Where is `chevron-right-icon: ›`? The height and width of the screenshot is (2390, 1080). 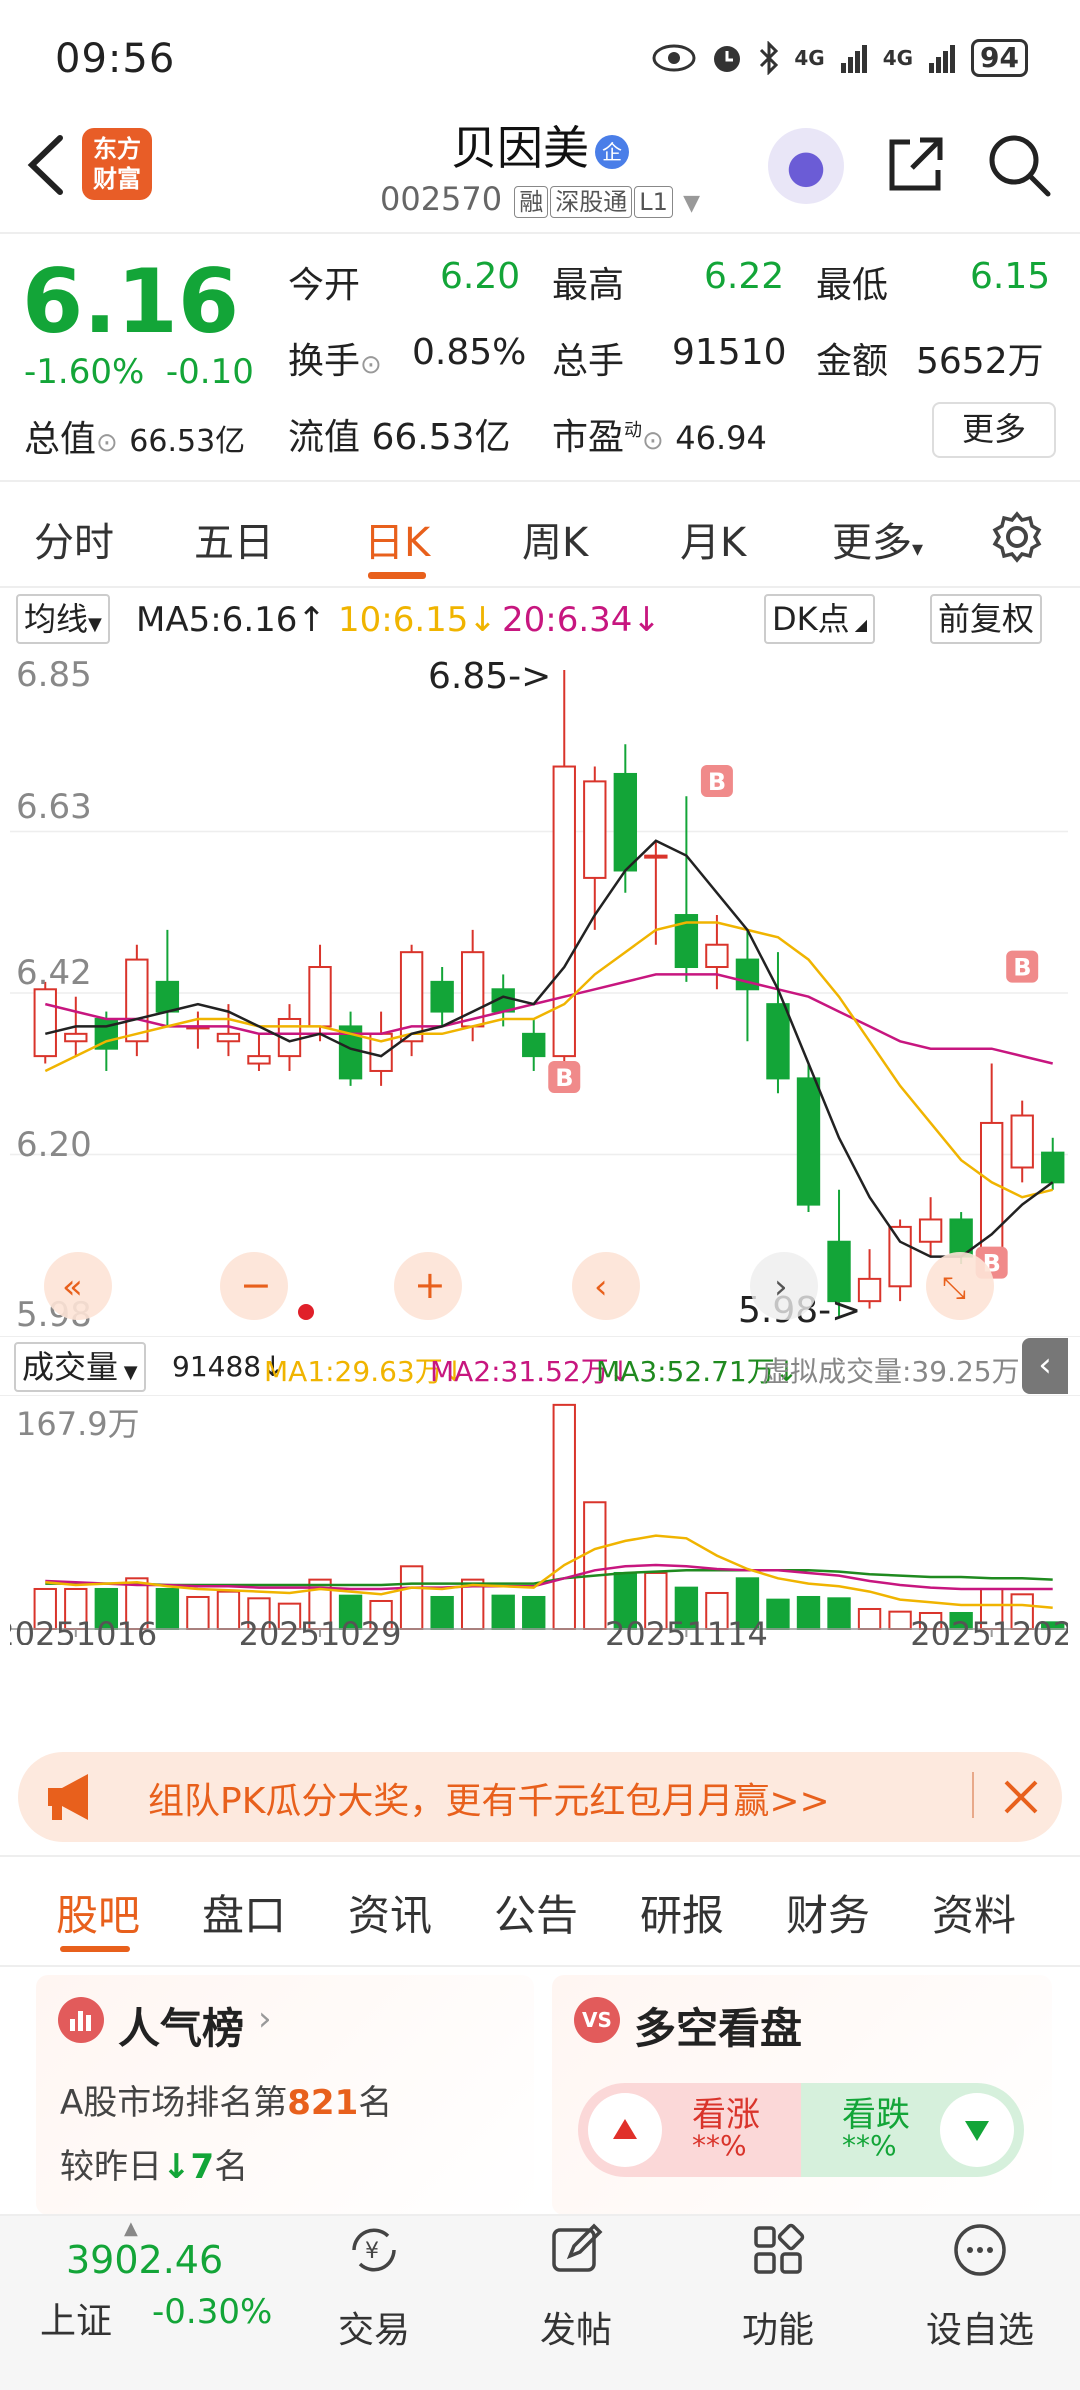 chevron-right-icon: › is located at coordinates (265, 2019).